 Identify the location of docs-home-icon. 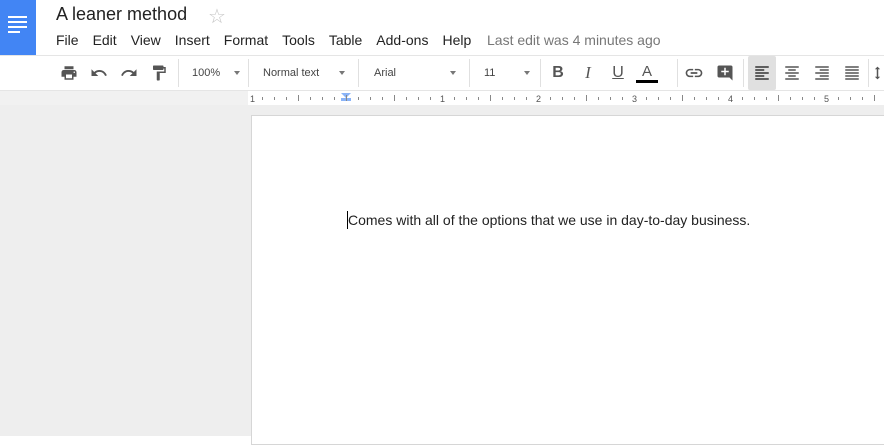
(18, 27).